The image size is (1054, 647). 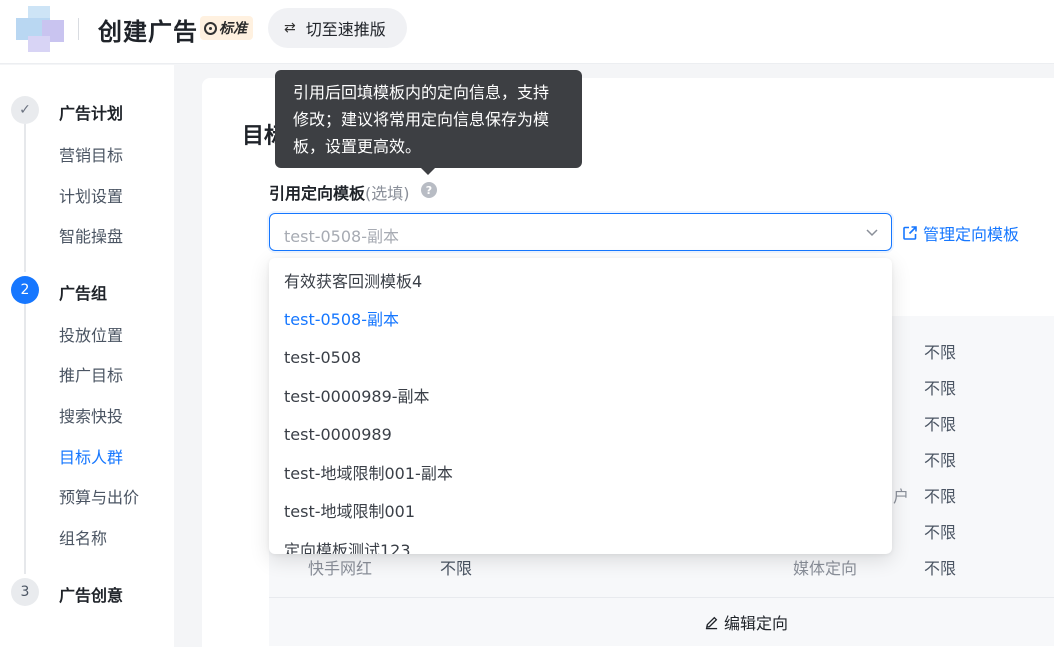 I want to click on external-link-icon, so click(x=910, y=233).